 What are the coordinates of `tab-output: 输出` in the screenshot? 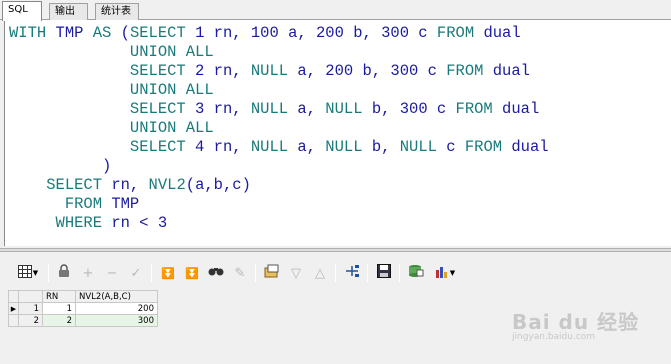 It's located at (68, 11).